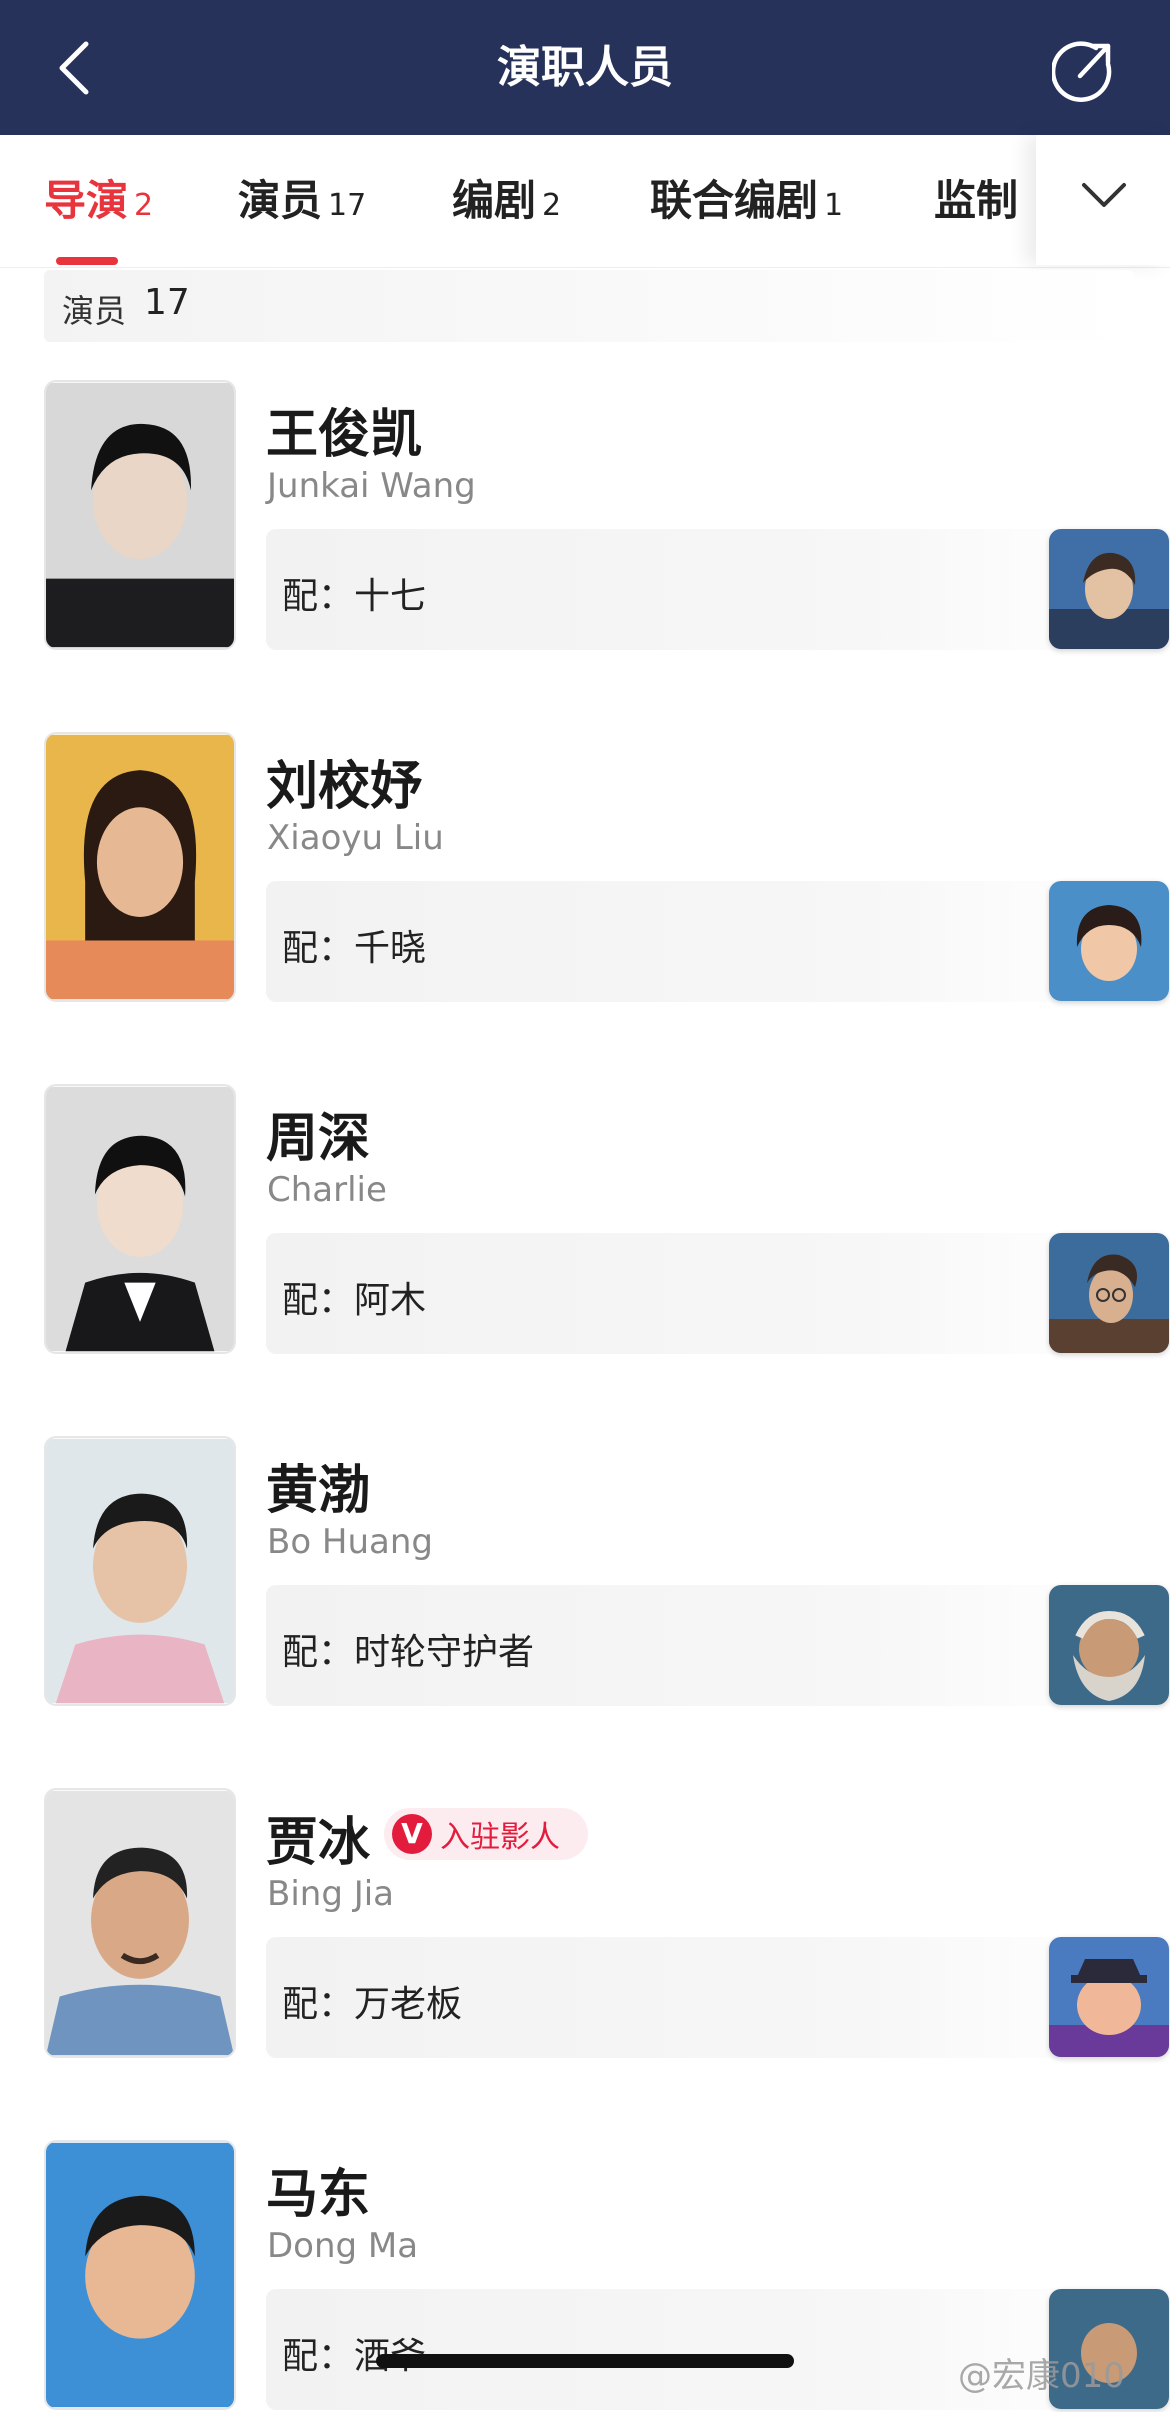 This screenshot has height=2412, width=1170. Describe the element at coordinates (94, 311) in the screenshot. I see `section-label: 演员` at that location.